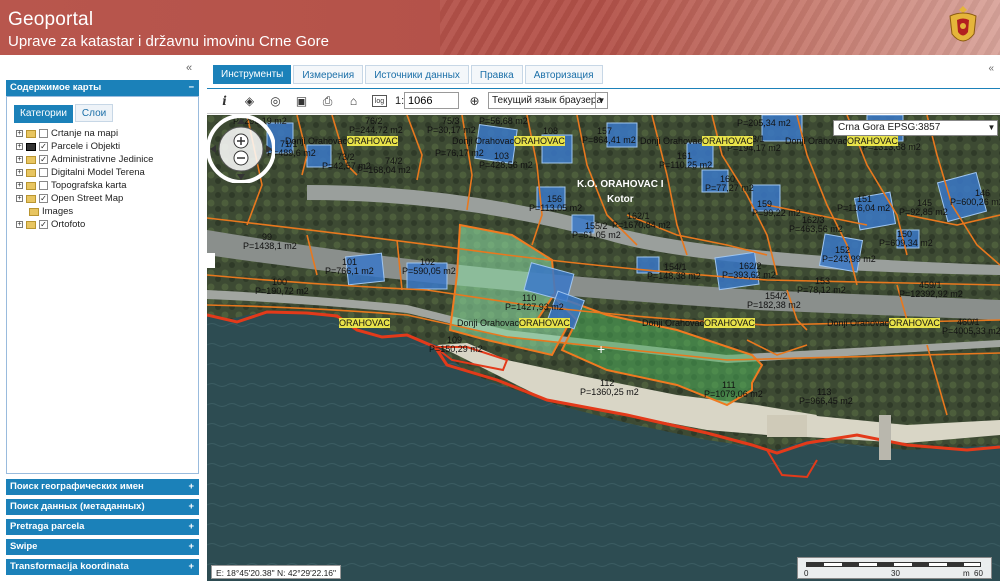 This screenshot has height=581, width=1000. I want to click on parcel-label: P=600,26 m2, so click(975, 202).